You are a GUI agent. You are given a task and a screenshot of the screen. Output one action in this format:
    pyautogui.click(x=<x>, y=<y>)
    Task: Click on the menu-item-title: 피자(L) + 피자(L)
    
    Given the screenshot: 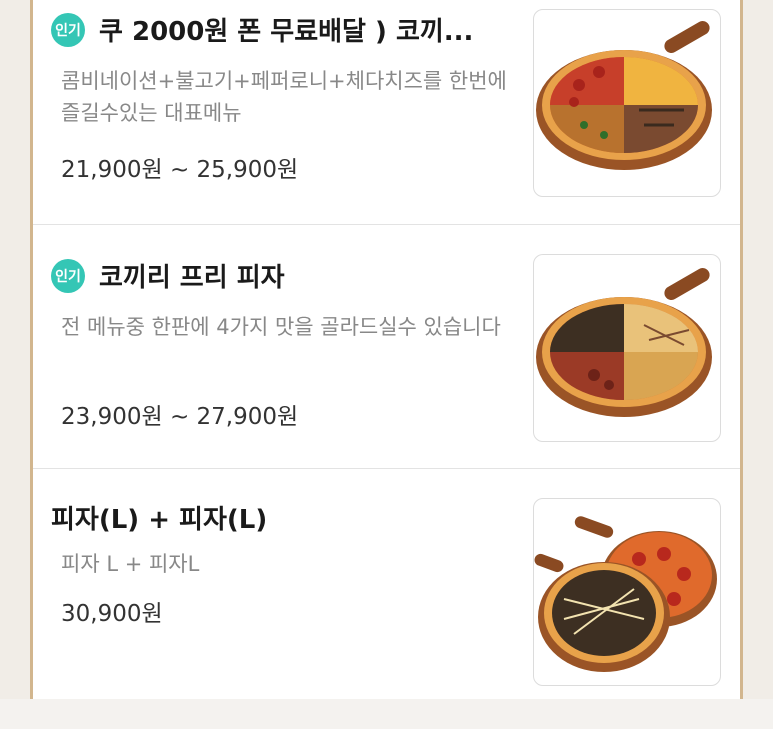 What is the action you would take?
    pyautogui.click(x=159, y=520)
    